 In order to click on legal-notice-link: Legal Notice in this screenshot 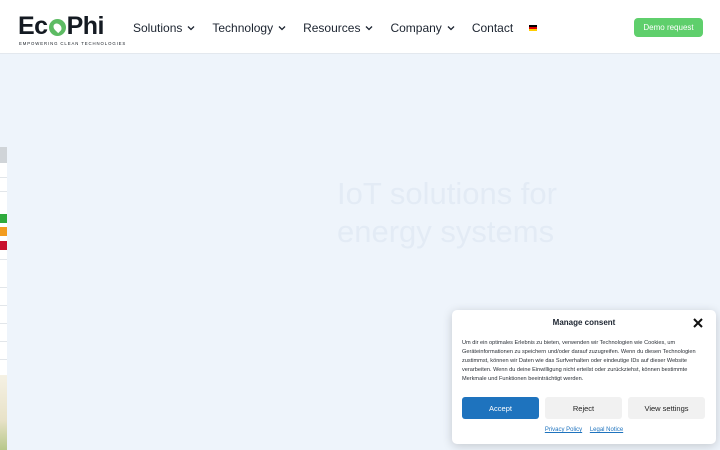, I will do `click(606, 430)`.